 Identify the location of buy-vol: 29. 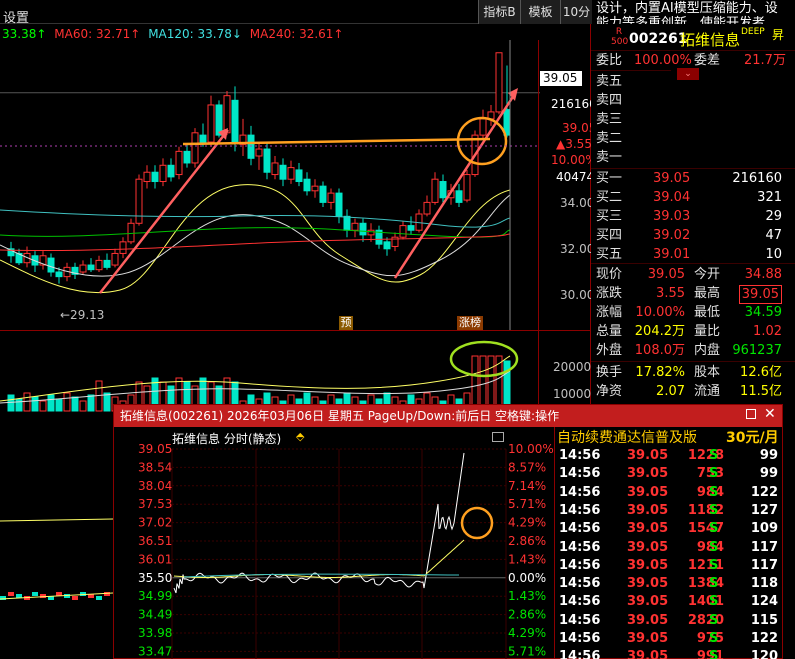
(773, 216).